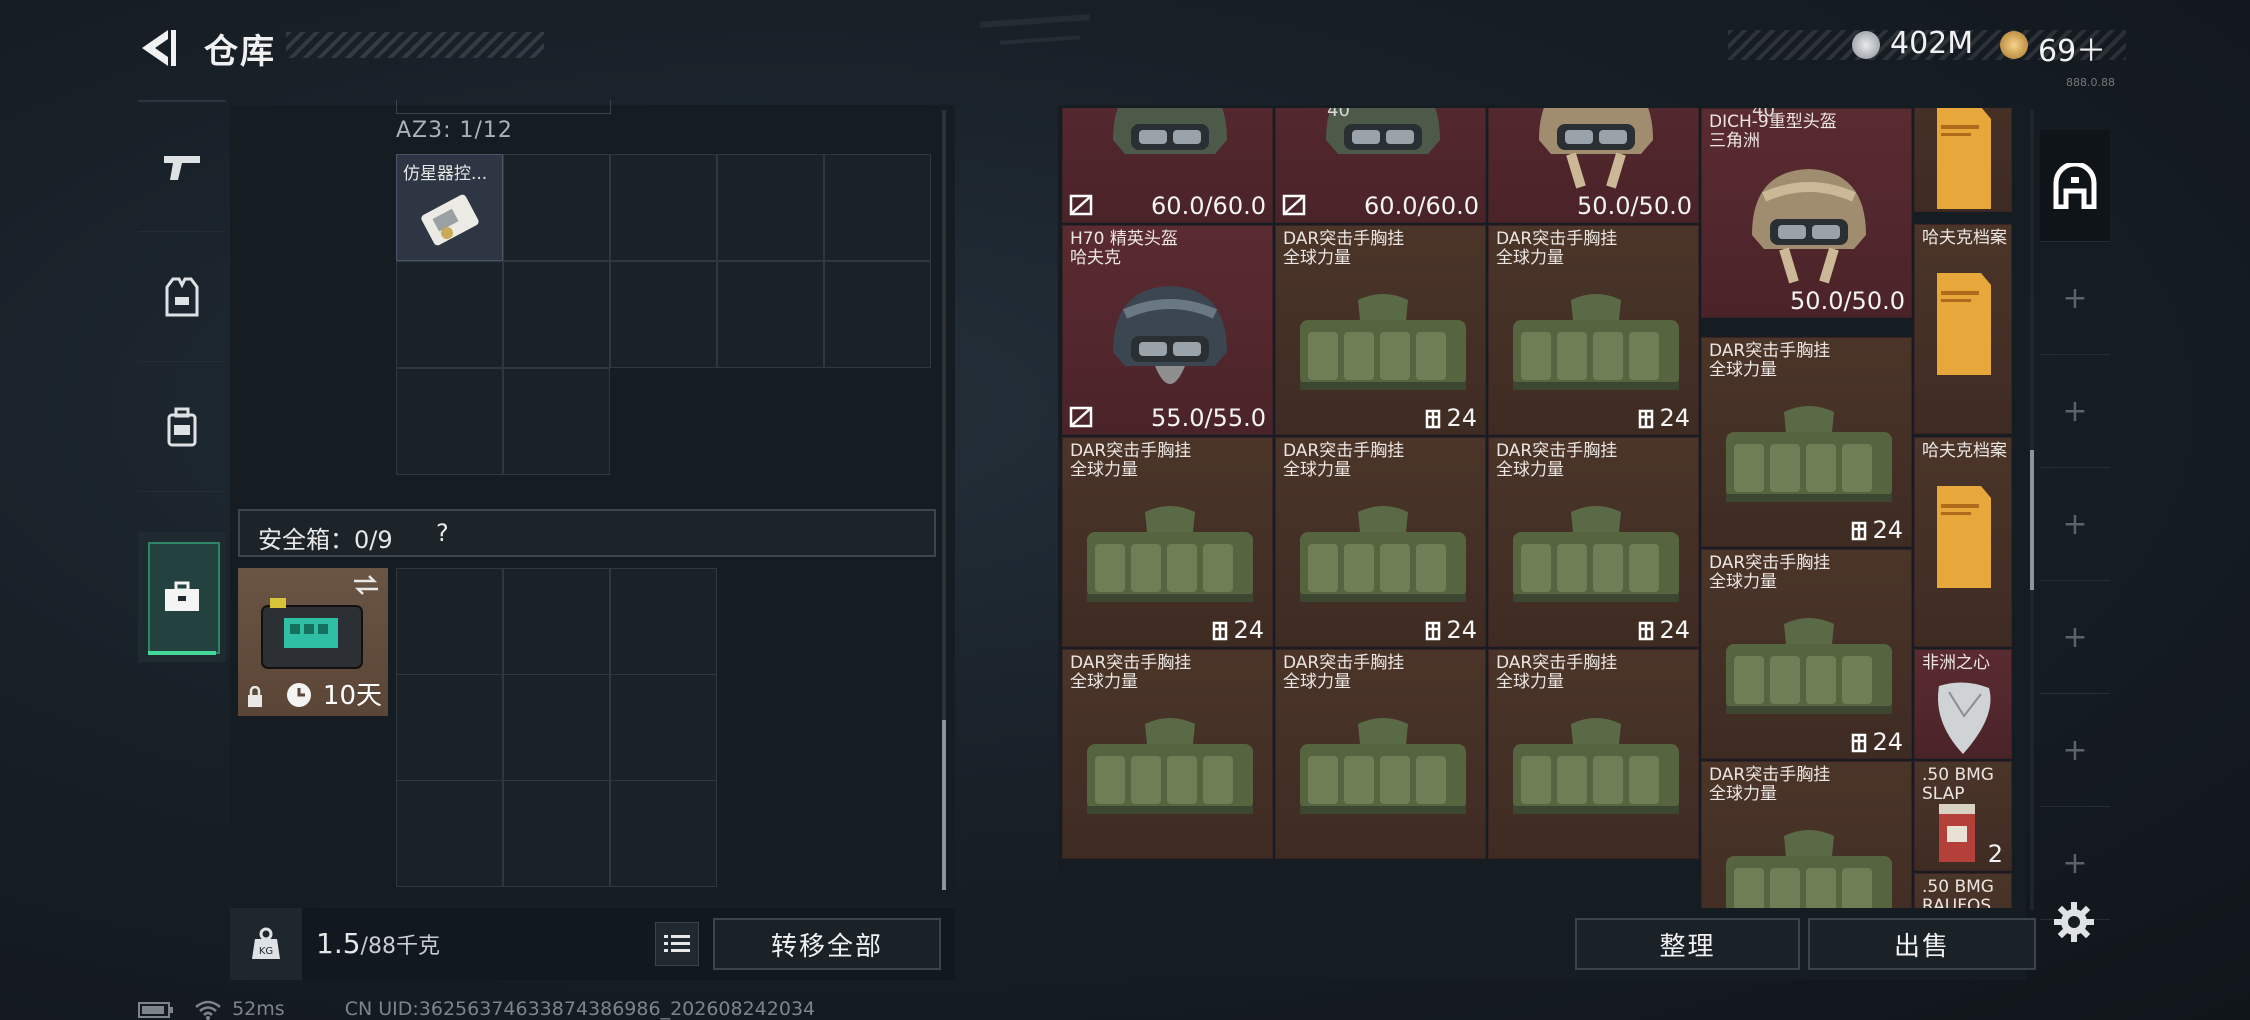  Describe the element at coordinates (1595, 148) in the screenshot. I see `helmet-icon` at that location.